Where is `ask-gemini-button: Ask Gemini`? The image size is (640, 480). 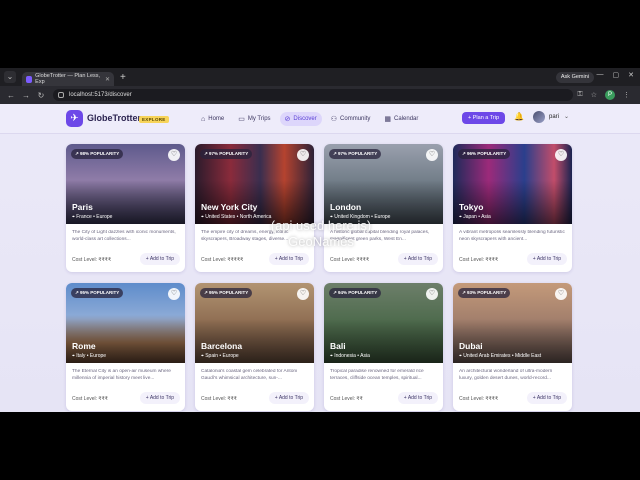 ask-gemini-button: Ask Gemini is located at coordinates (574, 77).